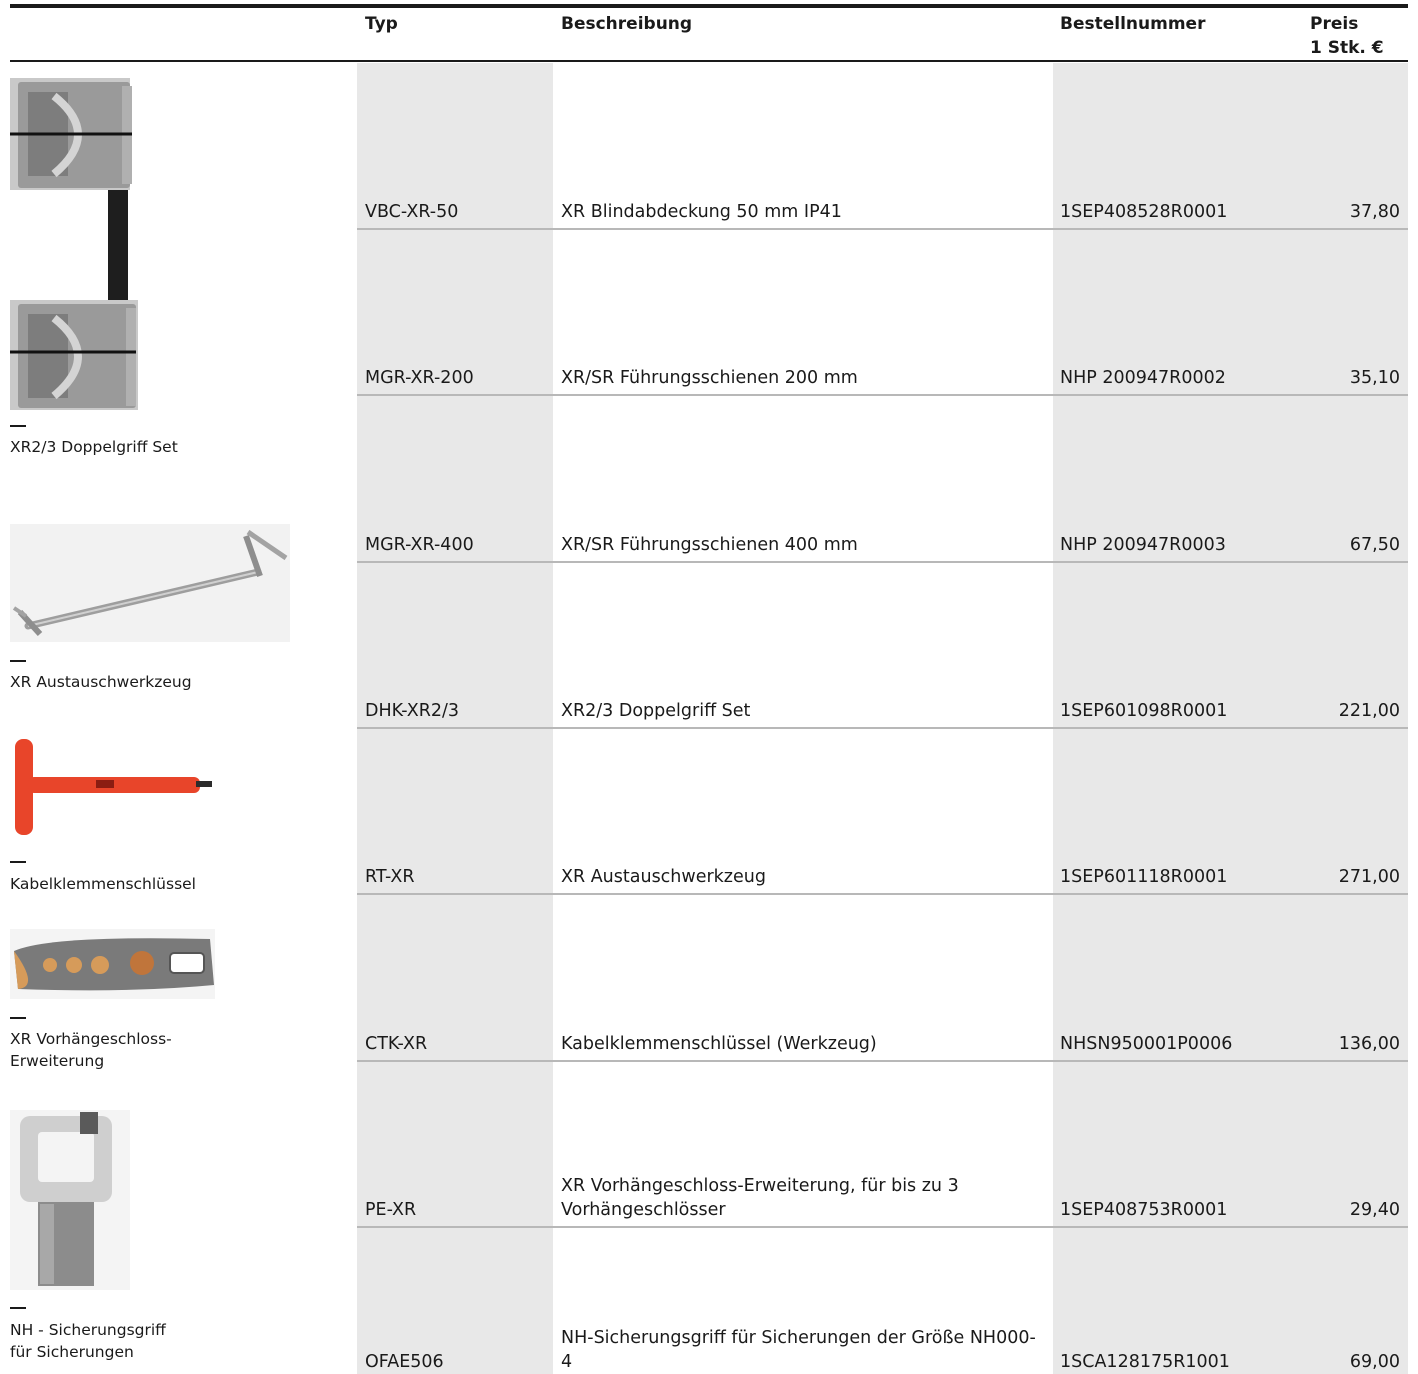  I want to click on cell-preis: 271,00, so click(1369, 877).